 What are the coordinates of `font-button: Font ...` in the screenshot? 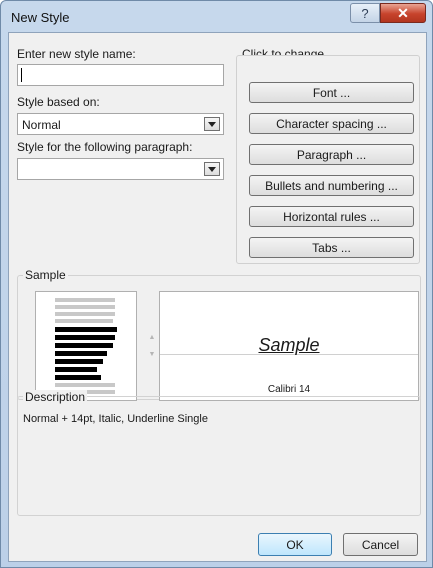 It's located at (331, 92).